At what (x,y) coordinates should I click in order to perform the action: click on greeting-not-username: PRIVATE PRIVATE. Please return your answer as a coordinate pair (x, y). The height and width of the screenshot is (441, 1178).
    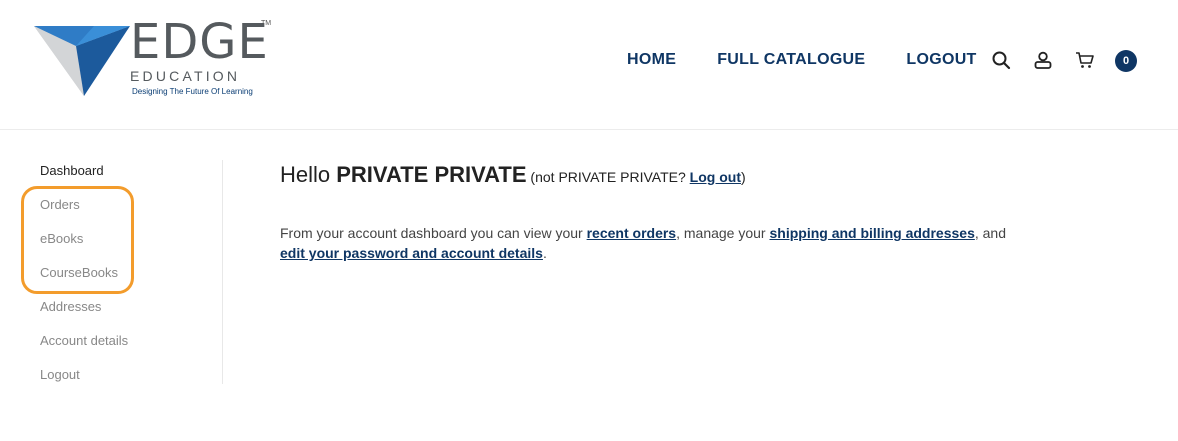
    Looking at the image, I should click on (618, 177).